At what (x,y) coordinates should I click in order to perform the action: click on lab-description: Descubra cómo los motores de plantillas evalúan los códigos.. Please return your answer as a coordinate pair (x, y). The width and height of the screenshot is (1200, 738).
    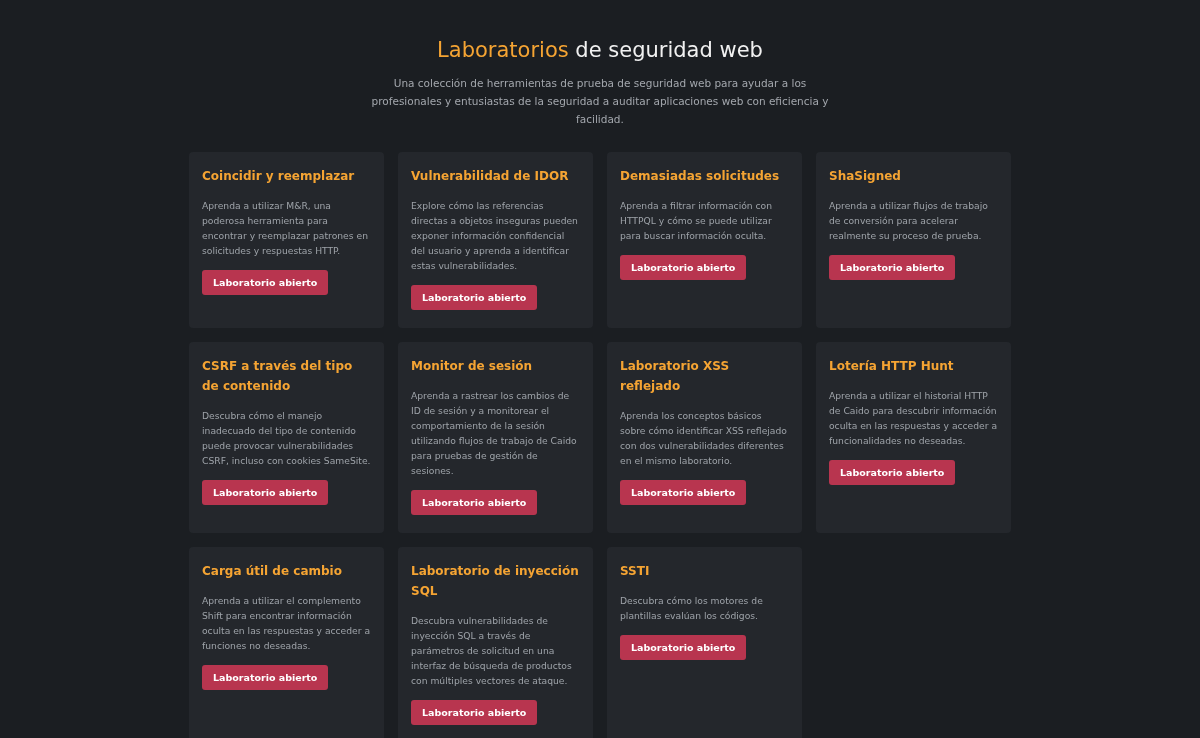
    Looking at the image, I should click on (692, 608).